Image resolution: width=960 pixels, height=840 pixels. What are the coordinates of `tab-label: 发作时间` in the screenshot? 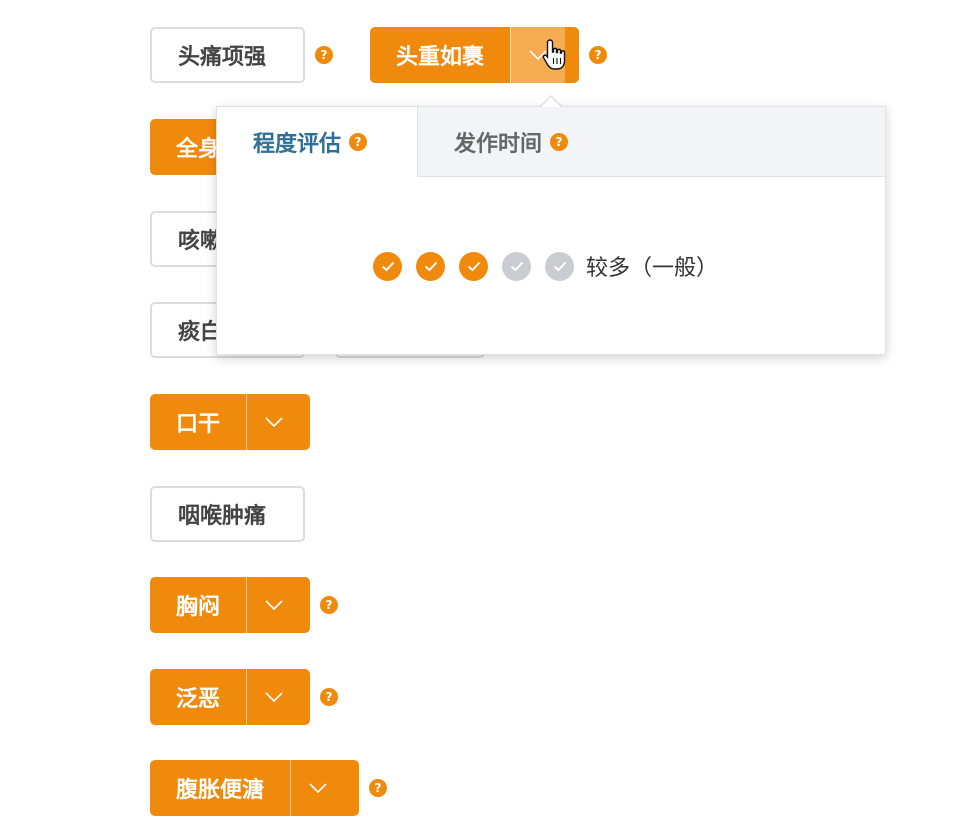 It's located at (498, 144).